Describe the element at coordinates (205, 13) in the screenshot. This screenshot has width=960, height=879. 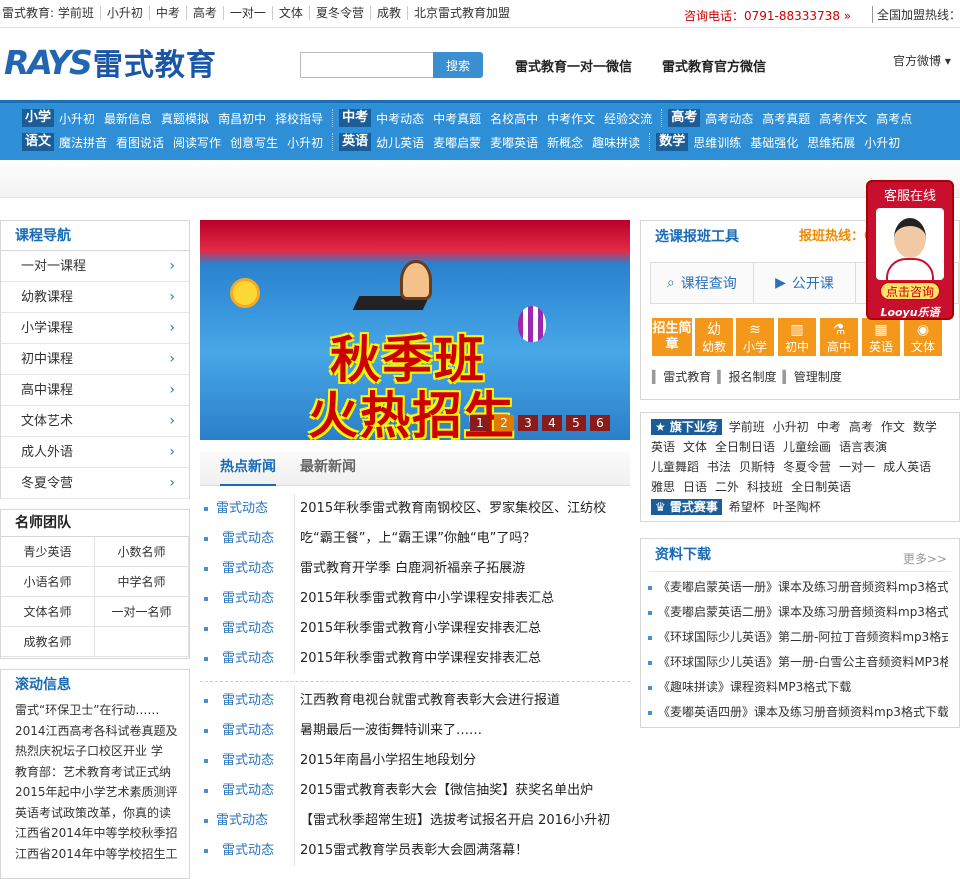
I see `top-link: 高考` at that location.